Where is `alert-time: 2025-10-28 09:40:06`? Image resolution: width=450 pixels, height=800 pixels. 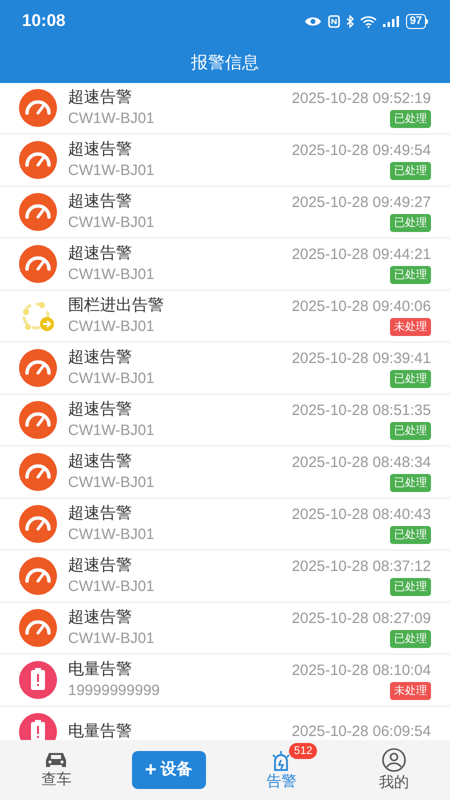 alert-time: 2025-10-28 09:40:06 is located at coordinates (361, 307).